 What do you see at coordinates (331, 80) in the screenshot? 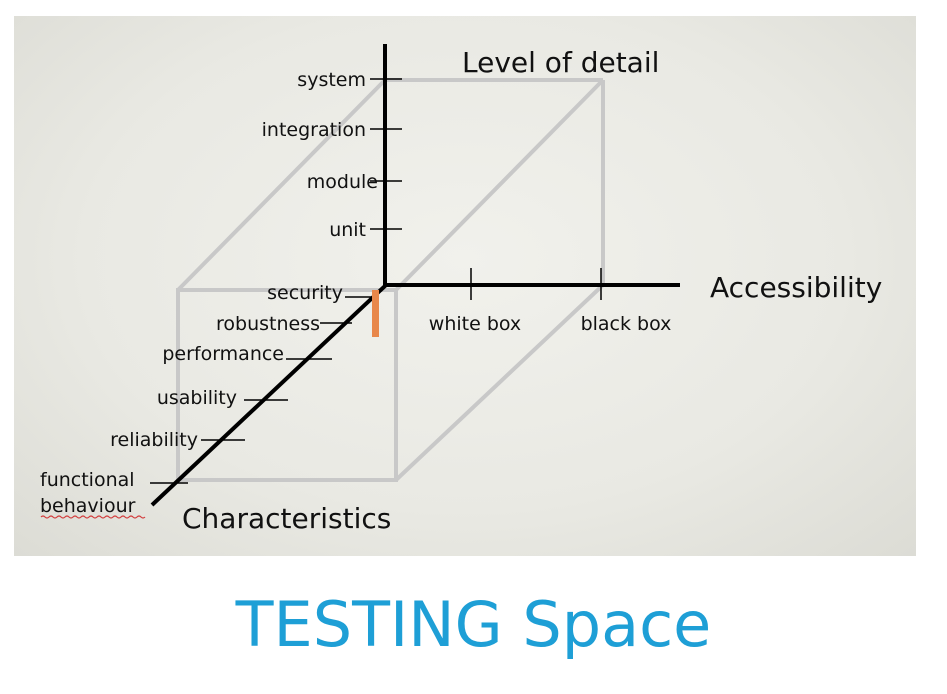
I see `tick-label-system: system` at bounding box center [331, 80].